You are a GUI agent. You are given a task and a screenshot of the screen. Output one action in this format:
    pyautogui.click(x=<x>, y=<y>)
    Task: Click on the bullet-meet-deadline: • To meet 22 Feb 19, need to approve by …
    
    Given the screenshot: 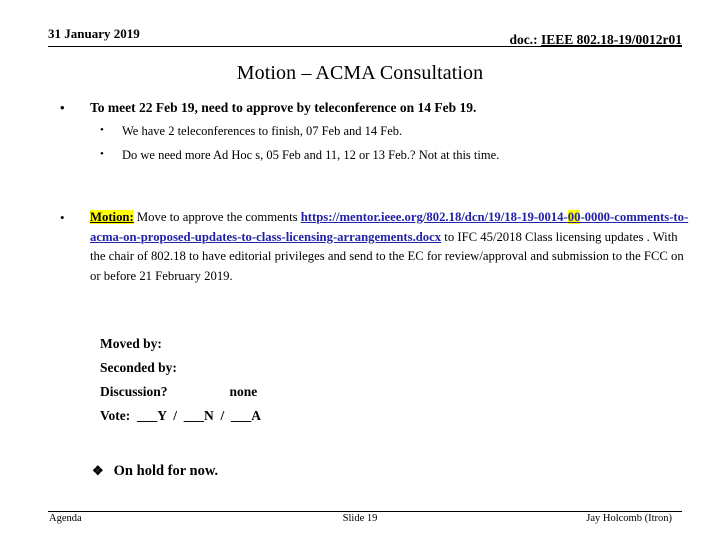 What is the action you would take?
    pyautogui.click(x=377, y=108)
    